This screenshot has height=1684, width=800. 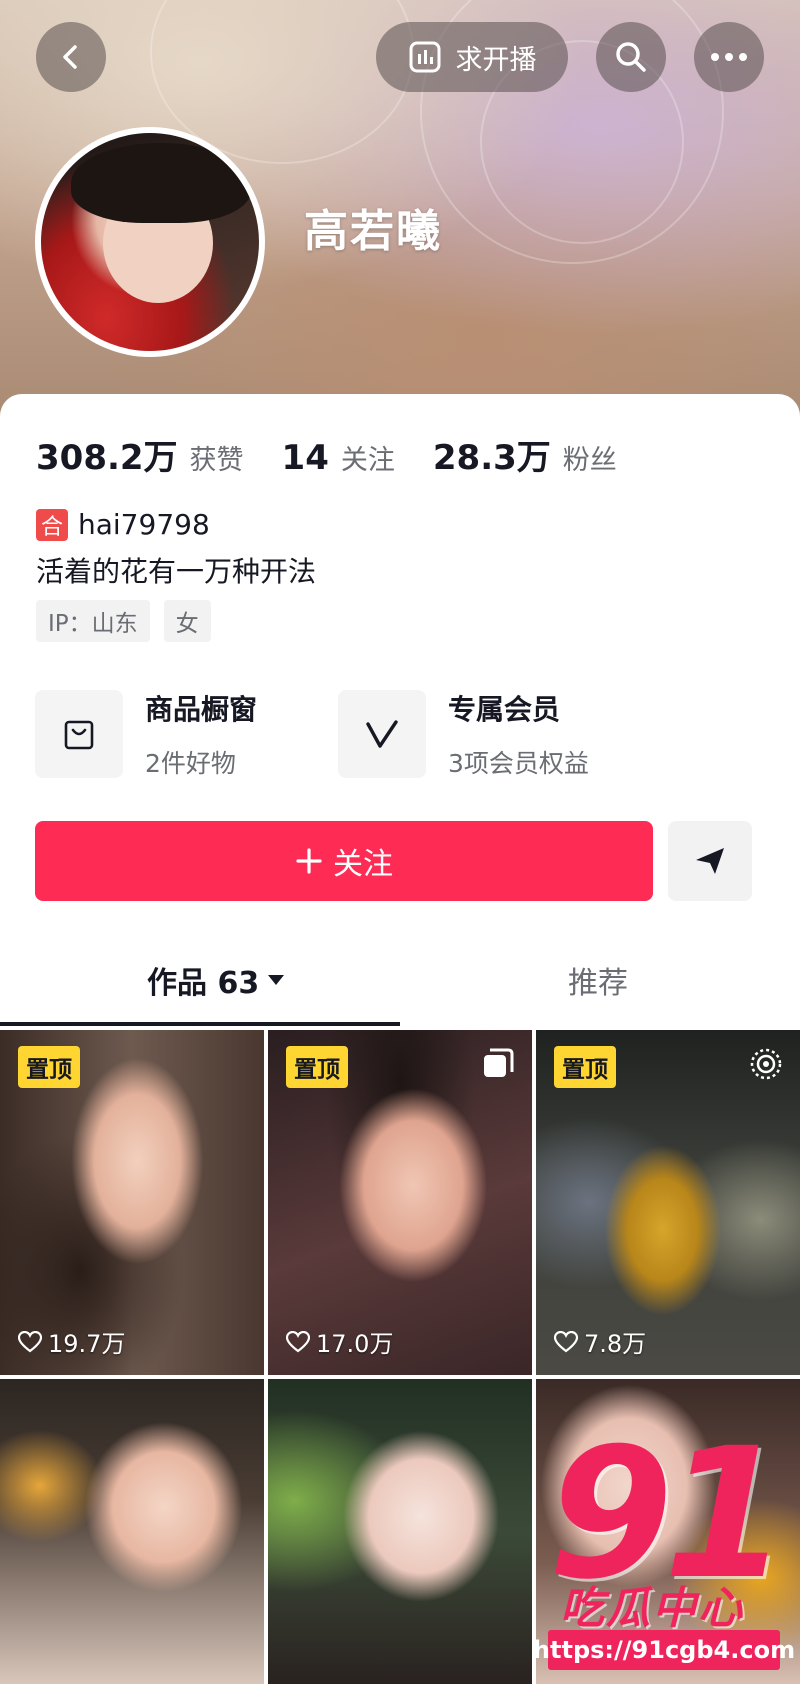 What do you see at coordinates (518, 763) in the screenshot?
I see `membership-subtitle: 3项会员权益` at bounding box center [518, 763].